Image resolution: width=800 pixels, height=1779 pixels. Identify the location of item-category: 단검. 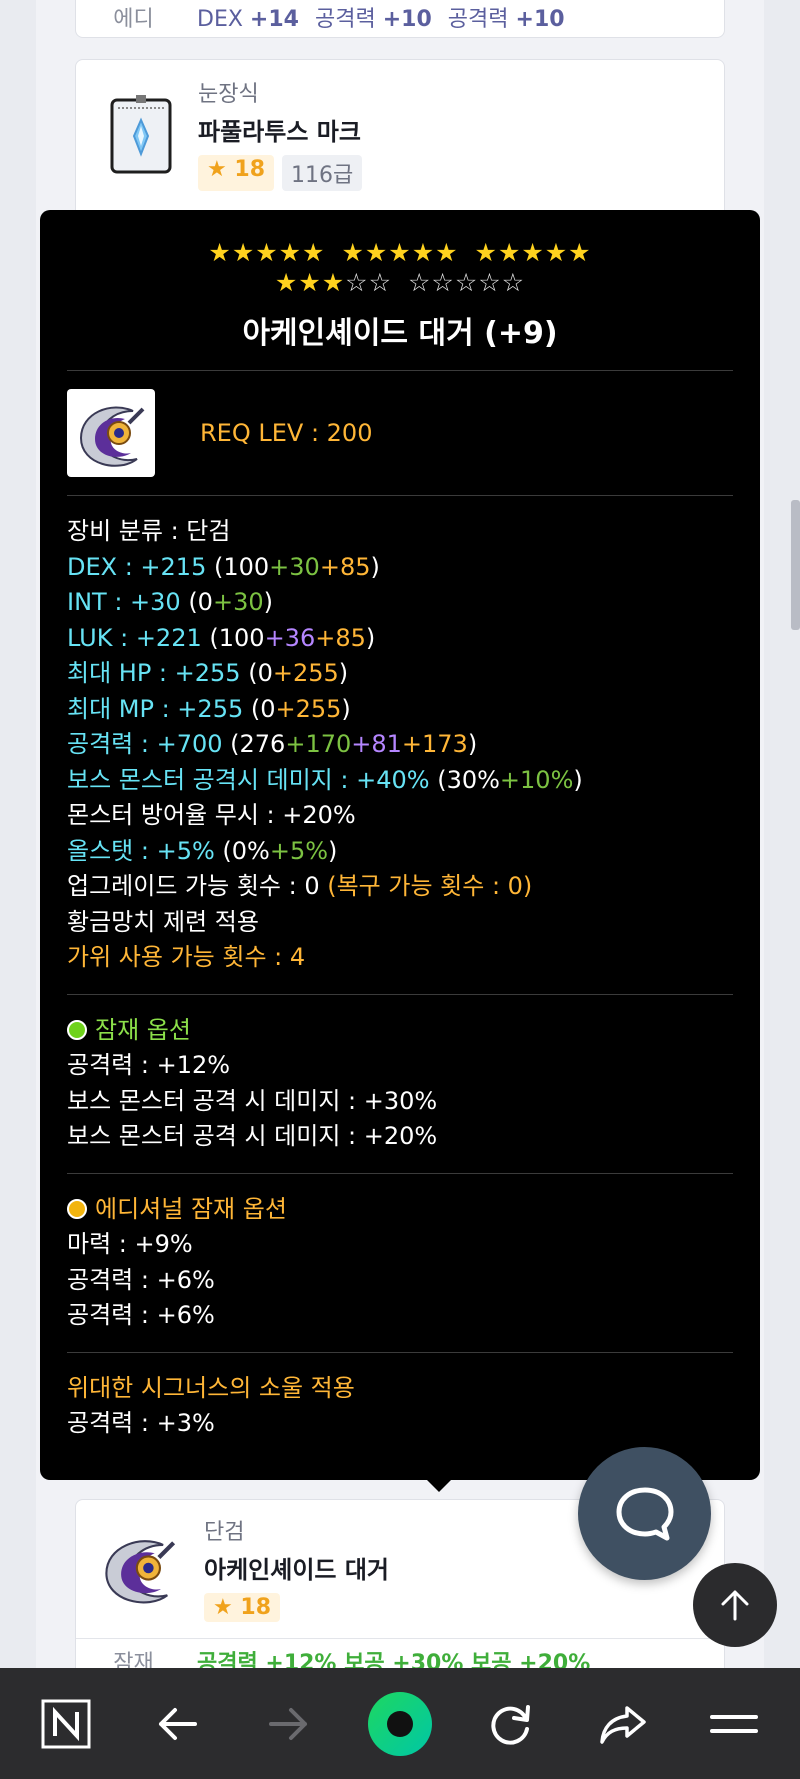
(224, 1532).